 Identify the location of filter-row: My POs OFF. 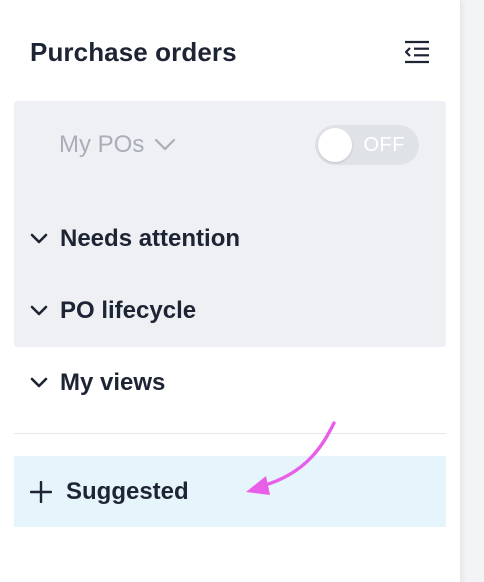
(239, 145).